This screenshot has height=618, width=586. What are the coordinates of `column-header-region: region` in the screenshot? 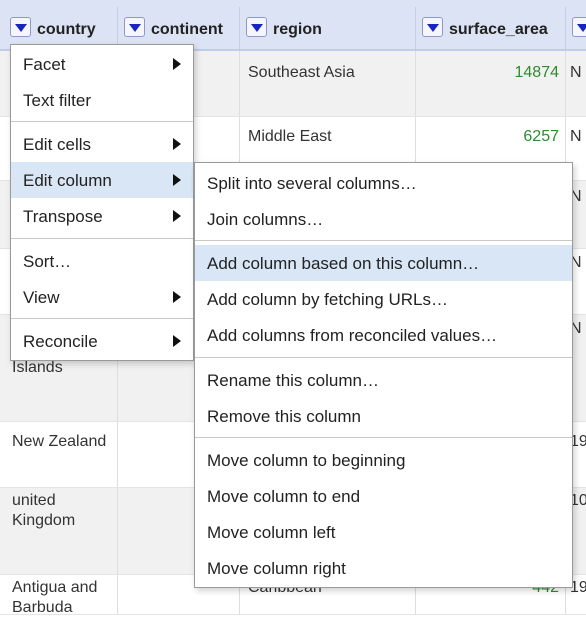 It's located at (328, 28).